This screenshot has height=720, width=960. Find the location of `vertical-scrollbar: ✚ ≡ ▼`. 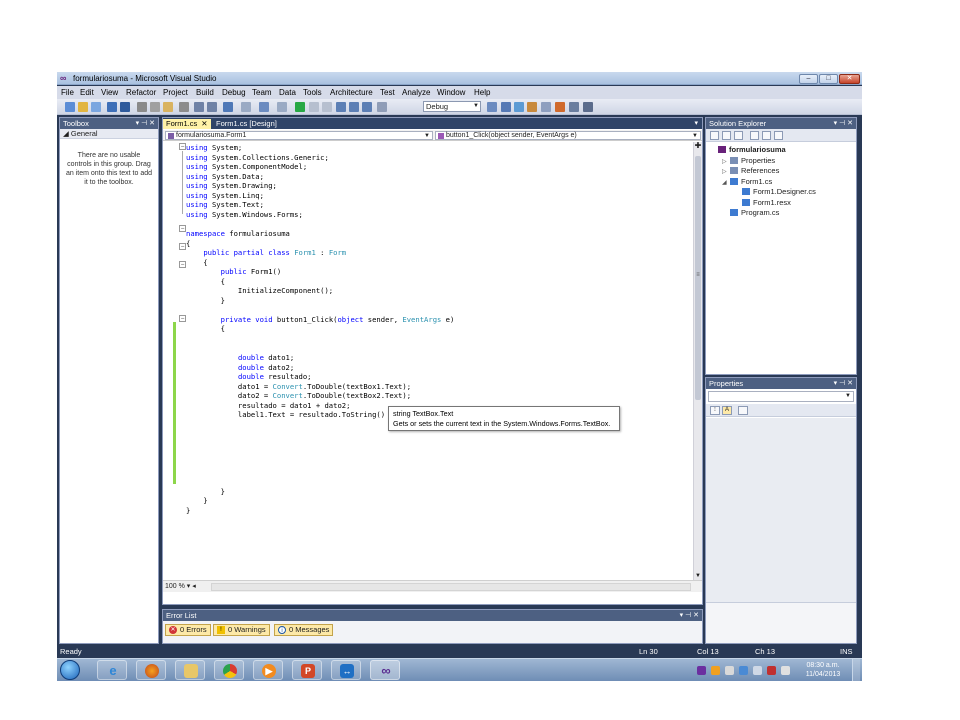

vertical-scrollbar: ✚ ≡ ▼ is located at coordinates (697, 361).